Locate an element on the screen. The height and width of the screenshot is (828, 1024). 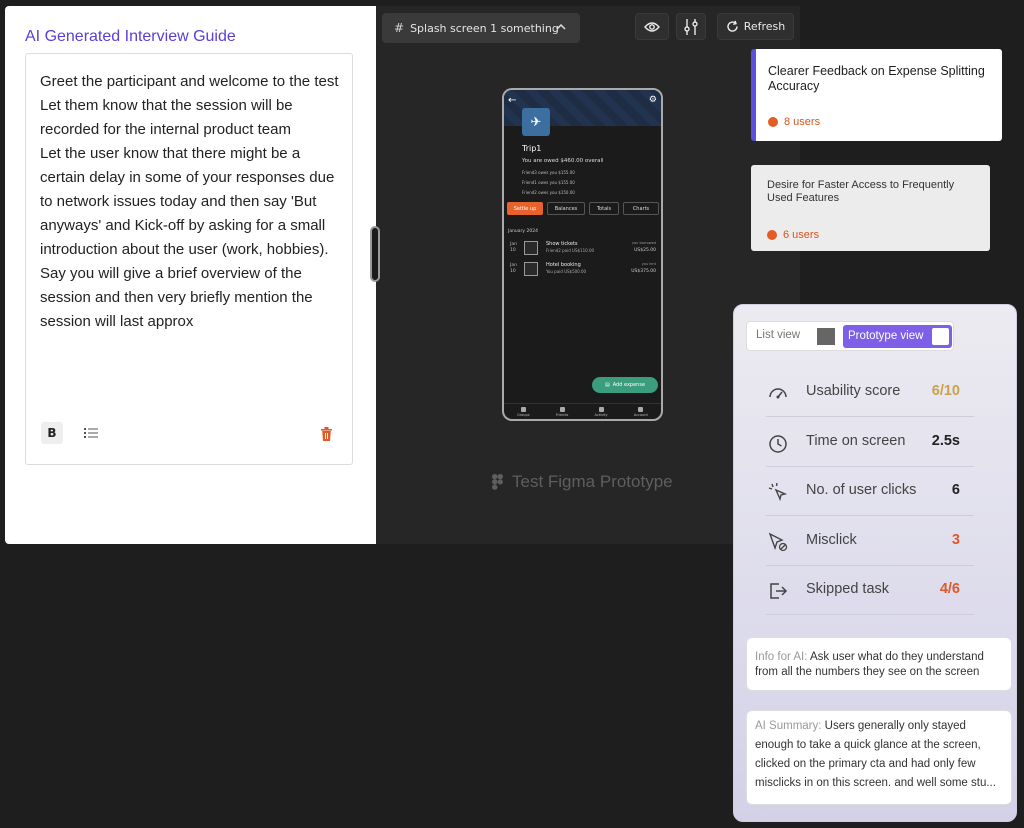
expense-name: Show tickets is located at coordinates (562, 244).